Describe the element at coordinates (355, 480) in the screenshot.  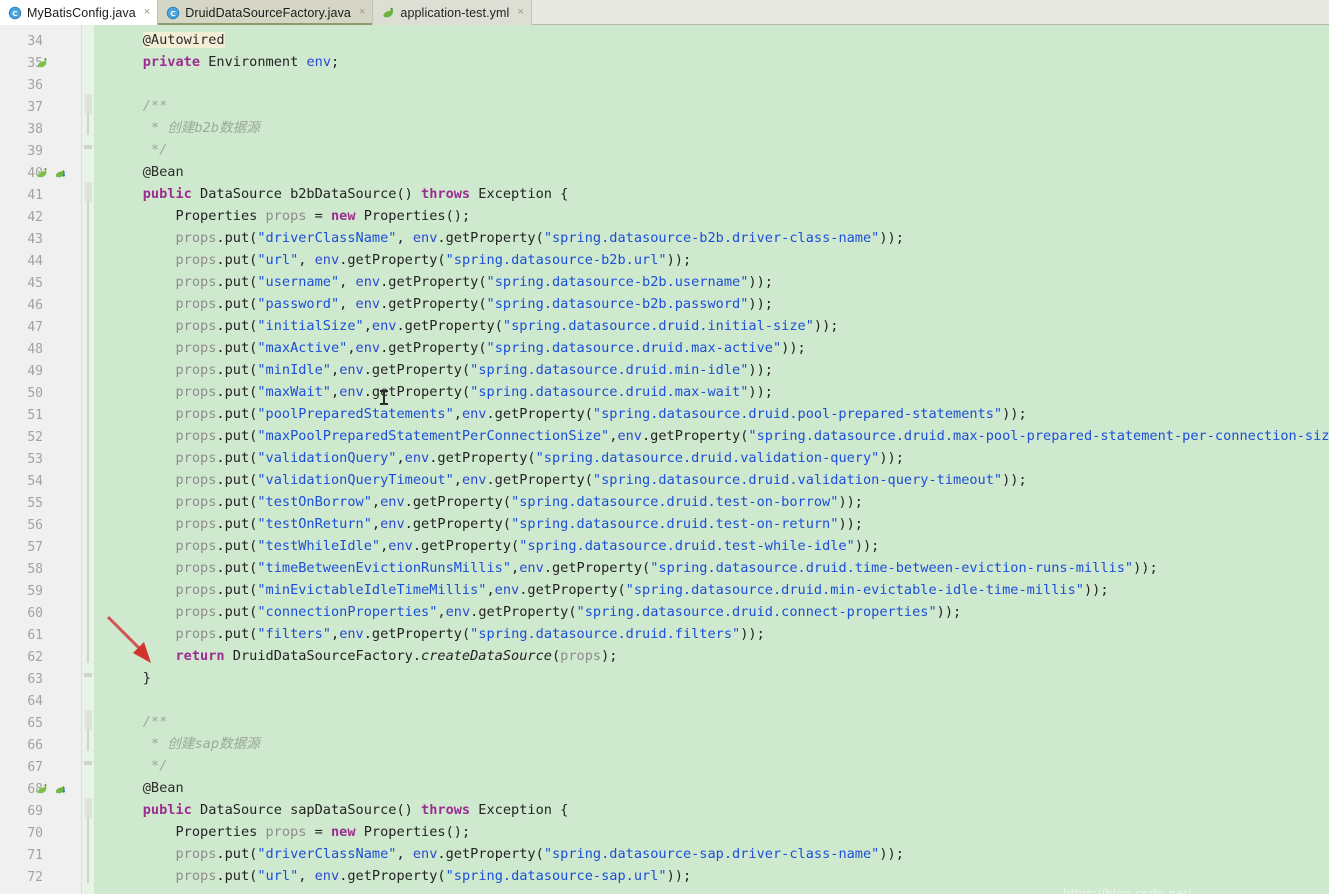
I see `code-token-str: "validationQueryTimeout"` at that location.